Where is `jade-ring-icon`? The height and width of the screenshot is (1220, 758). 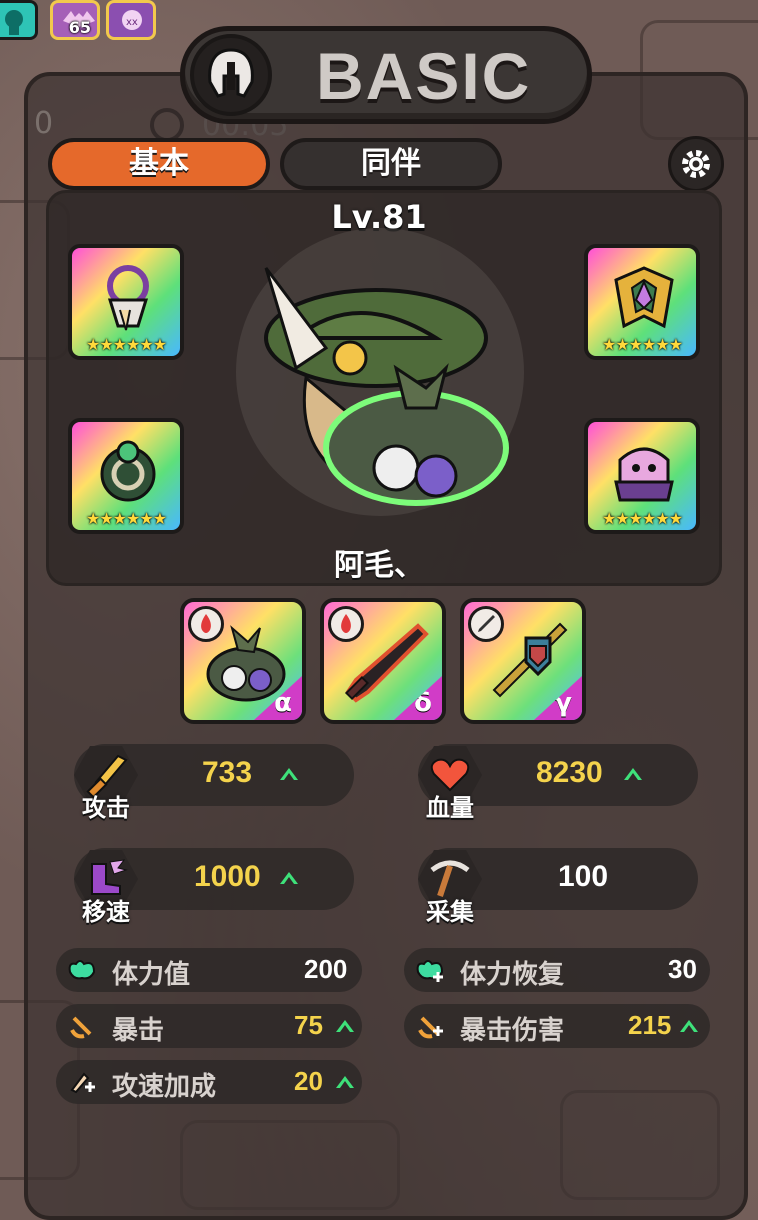
jade-ring-icon is located at coordinates (128, 471).